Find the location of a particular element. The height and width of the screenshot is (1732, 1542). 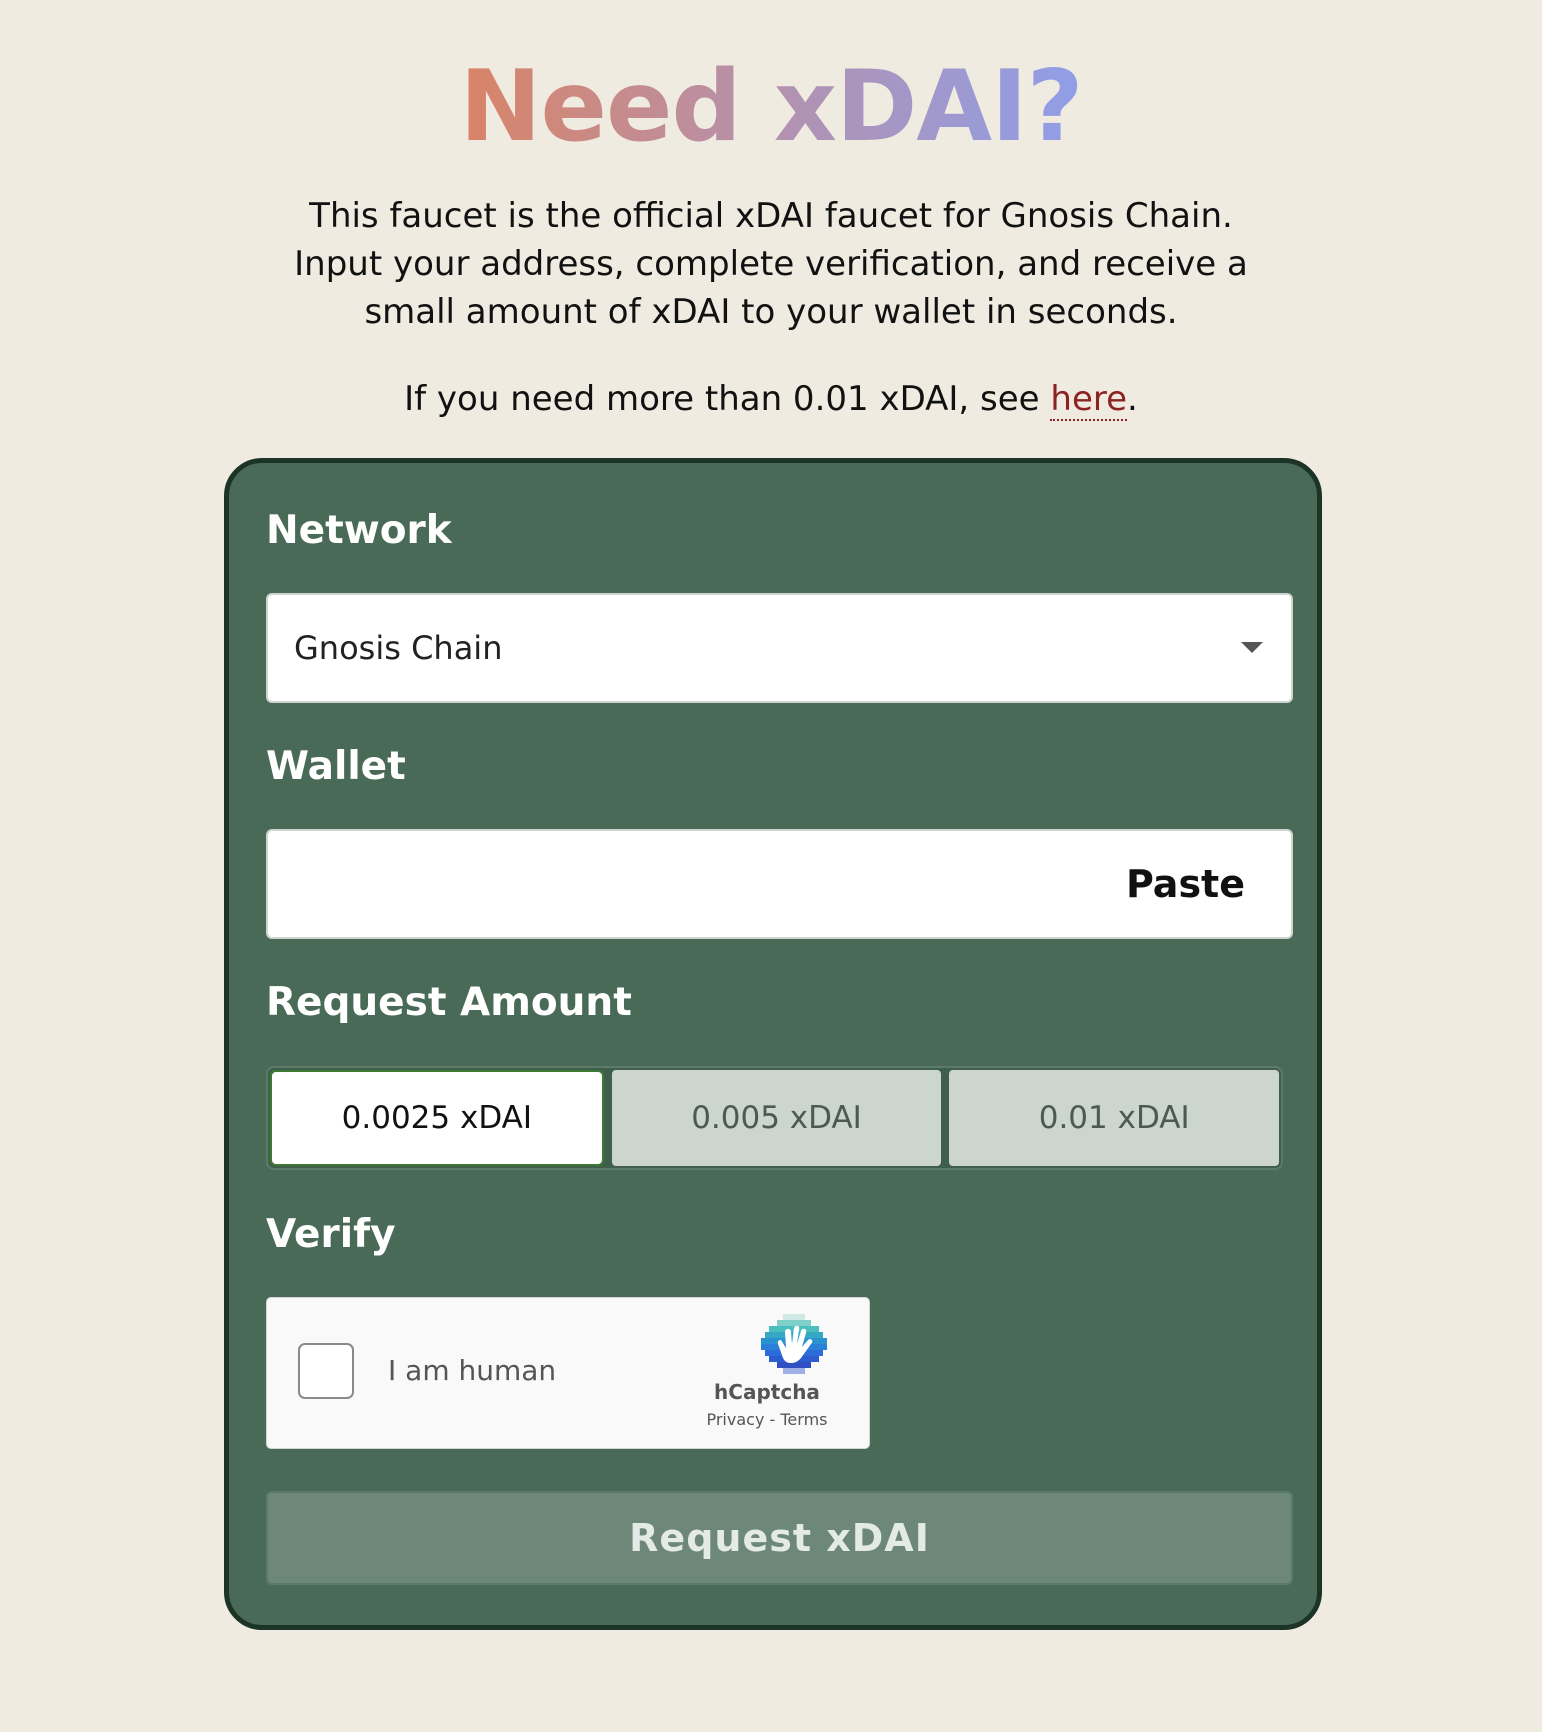

request-amount-label: Request Amount is located at coordinates (449, 1002).